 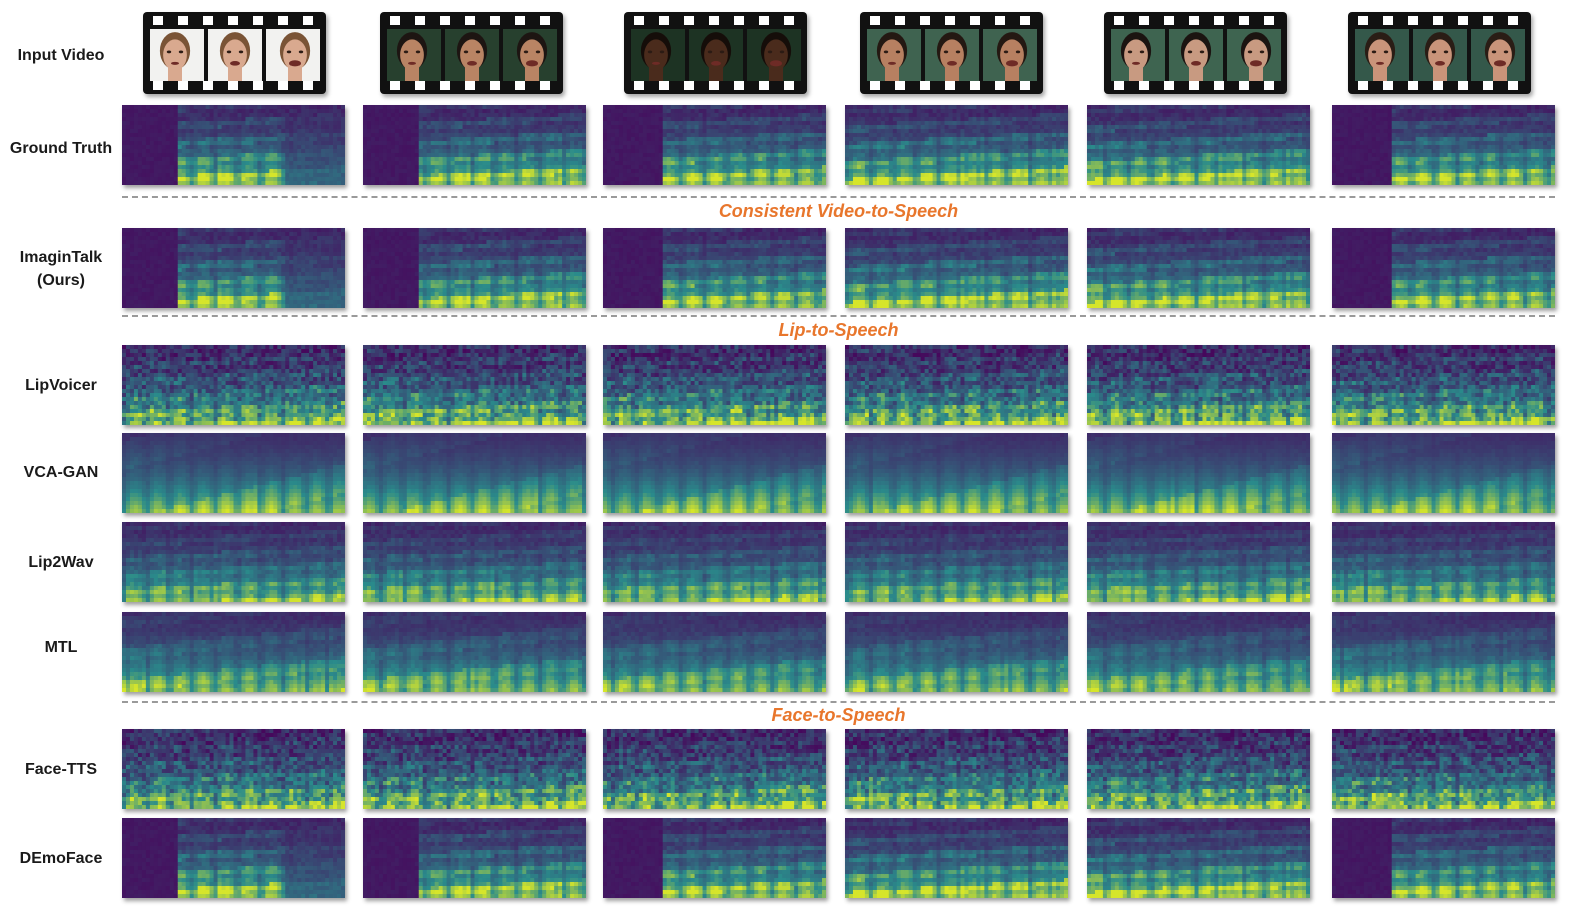 I want to click on row-label-demoface: DEmoFace, so click(x=61, y=858).